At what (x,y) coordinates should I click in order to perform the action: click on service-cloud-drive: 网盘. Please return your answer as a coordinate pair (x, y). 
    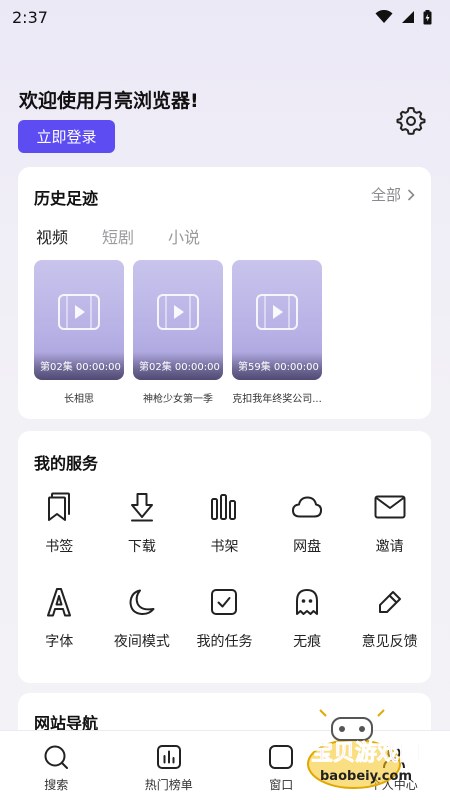
    Looking at the image, I should click on (307, 538).